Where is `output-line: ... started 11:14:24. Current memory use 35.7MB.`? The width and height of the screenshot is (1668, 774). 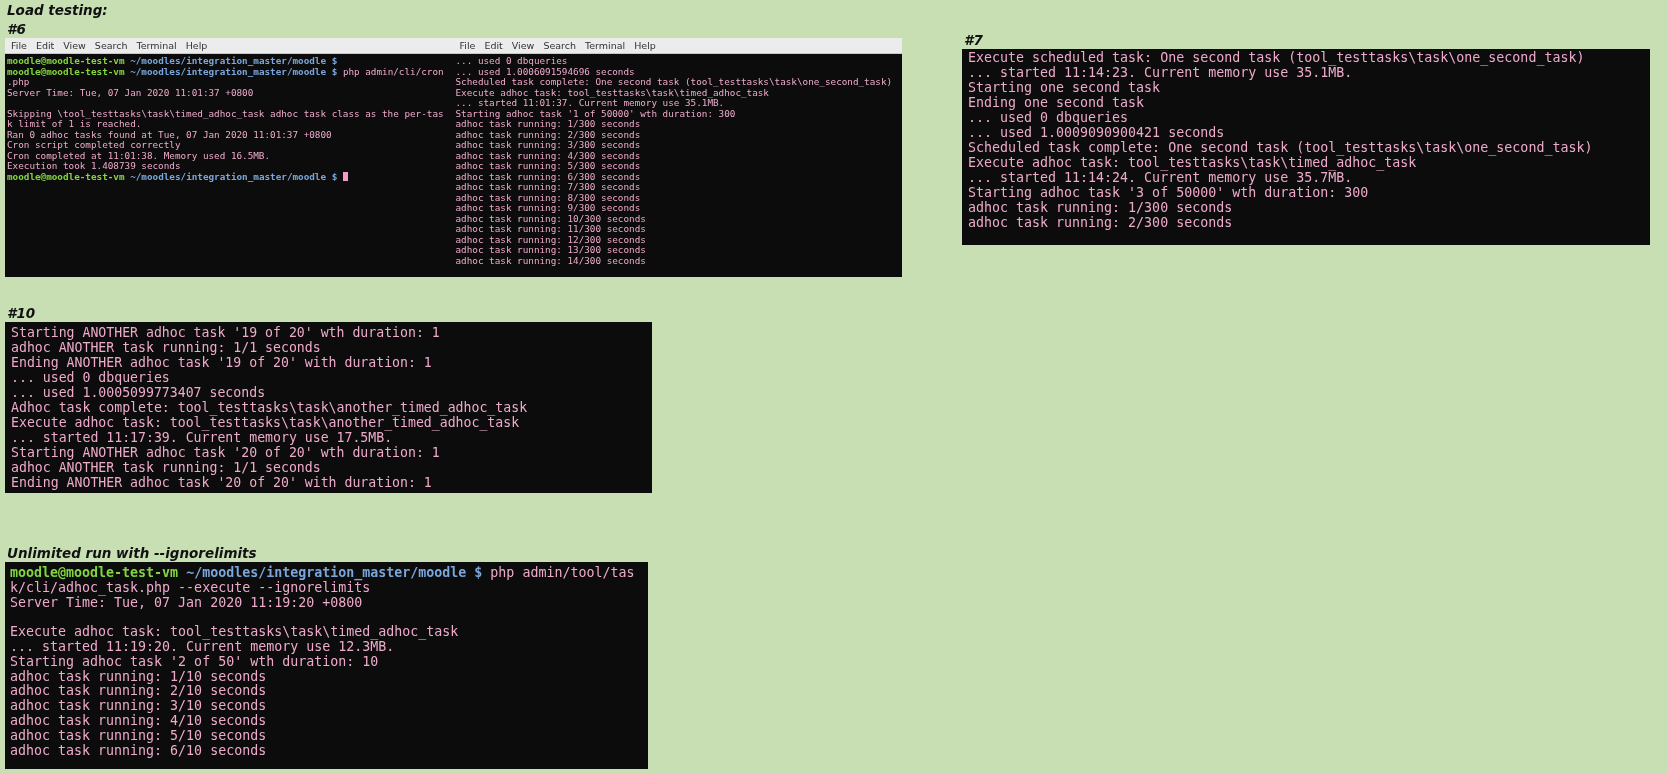
output-line: ... started 11:14:24. Current memory use 35.7MB. is located at coordinates (1160, 177).